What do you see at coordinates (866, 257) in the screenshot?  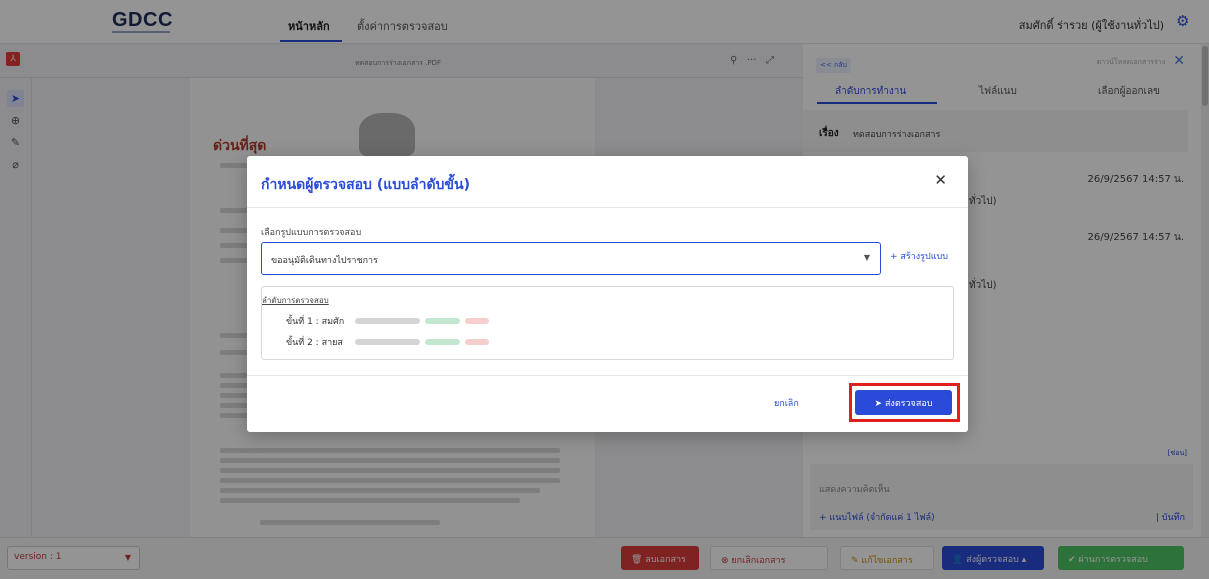 I see `chevron-down-icon: ▼` at bounding box center [866, 257].